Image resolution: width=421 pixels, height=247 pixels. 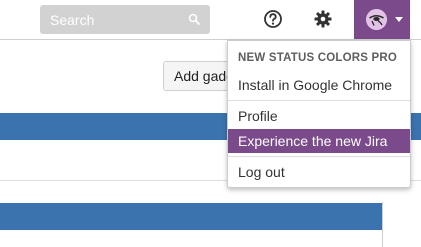 I want to click on search-placeholder: Search, so click(x=72, y=20).